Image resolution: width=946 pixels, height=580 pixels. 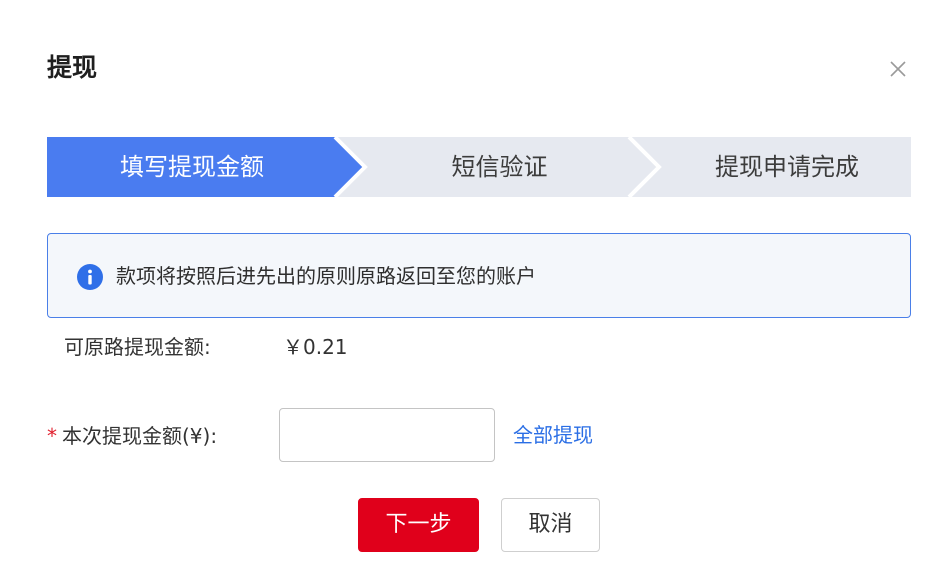 What do you see at coordinates (315, 347) in the screenshot?
I see `available-amount-value: ￥0.21` at bounding box center [315, 347].